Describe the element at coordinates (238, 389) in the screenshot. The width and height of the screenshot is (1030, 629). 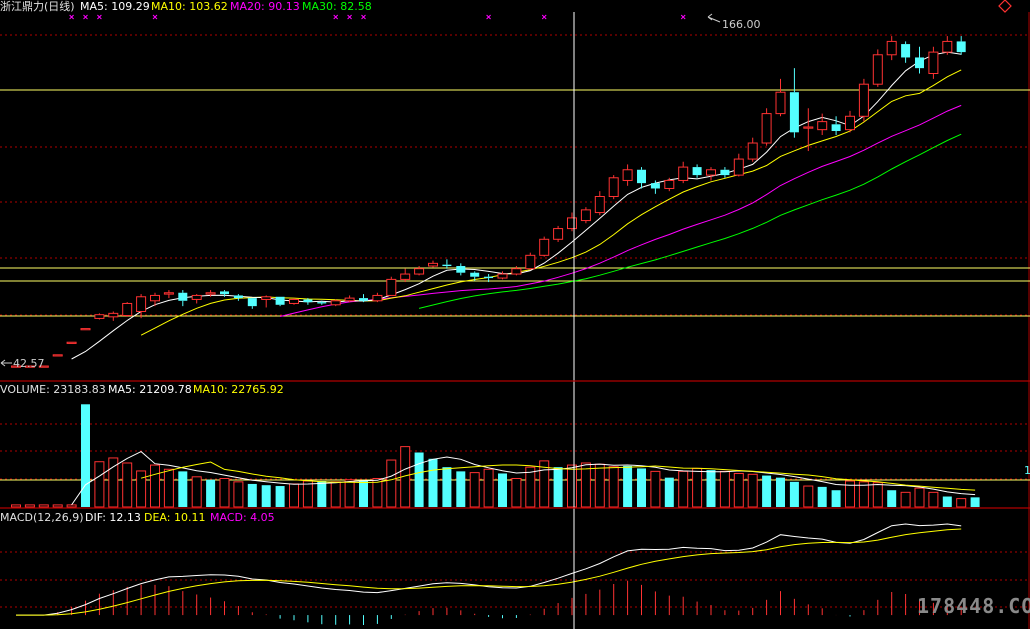
I see `volume-header-ma10: MA10: 22765.92` at that location.